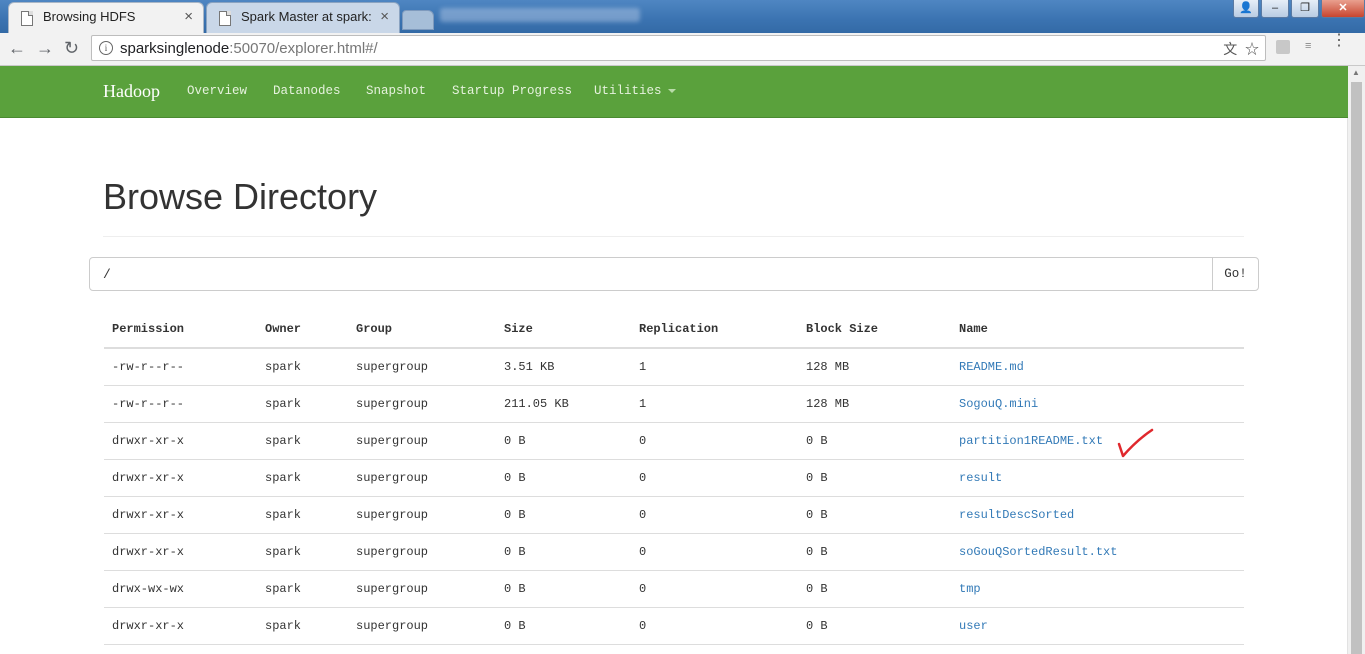  Describe the element at coordinates (306, 16) in the screenshot. I see `tab-title: Spark Master at spark:/` at that location.